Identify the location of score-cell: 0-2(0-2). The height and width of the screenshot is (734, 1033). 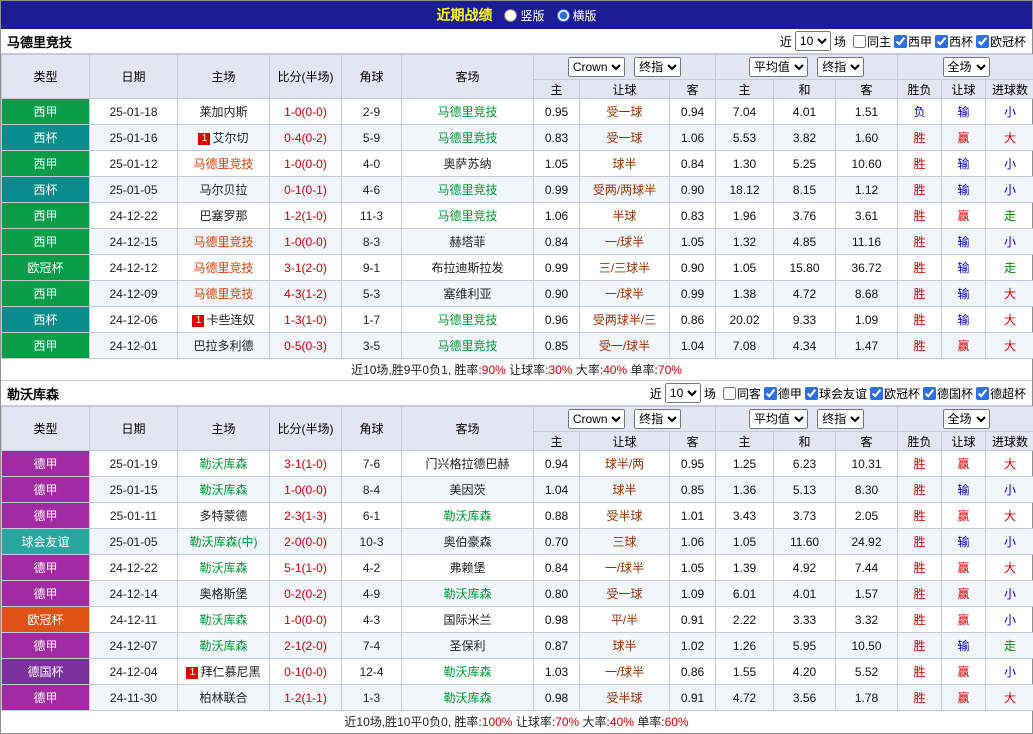
(305, 593).